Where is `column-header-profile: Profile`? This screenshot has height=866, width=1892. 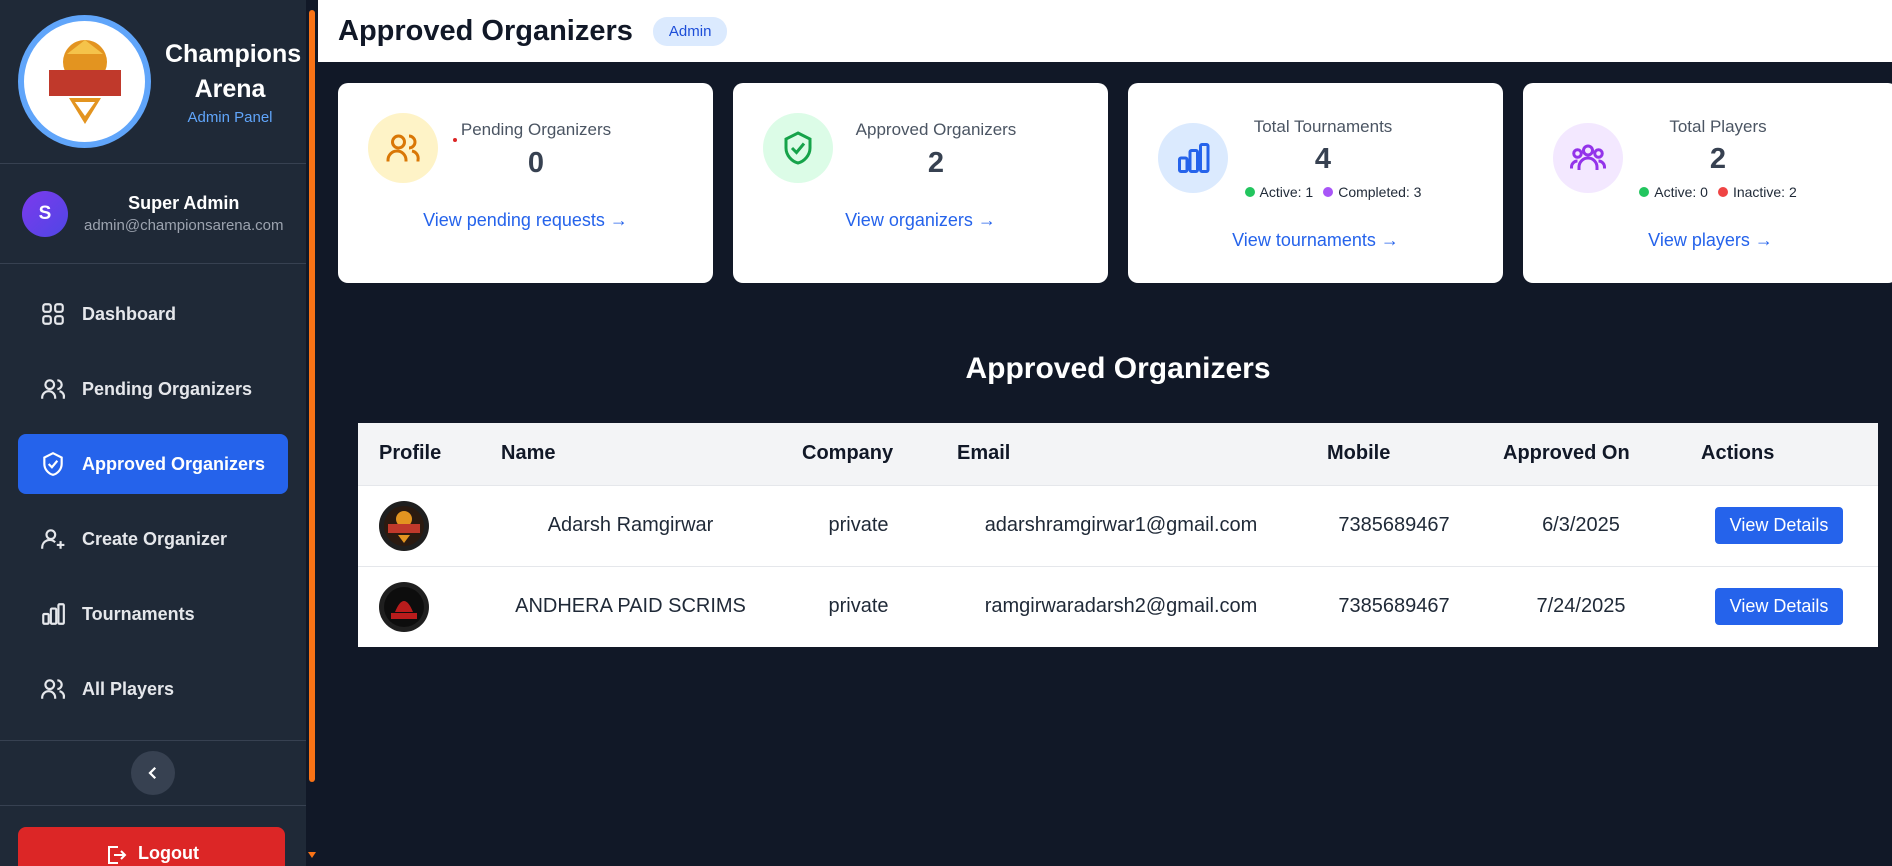 column-header-profile: Profile is located at coordinates (410, 453).